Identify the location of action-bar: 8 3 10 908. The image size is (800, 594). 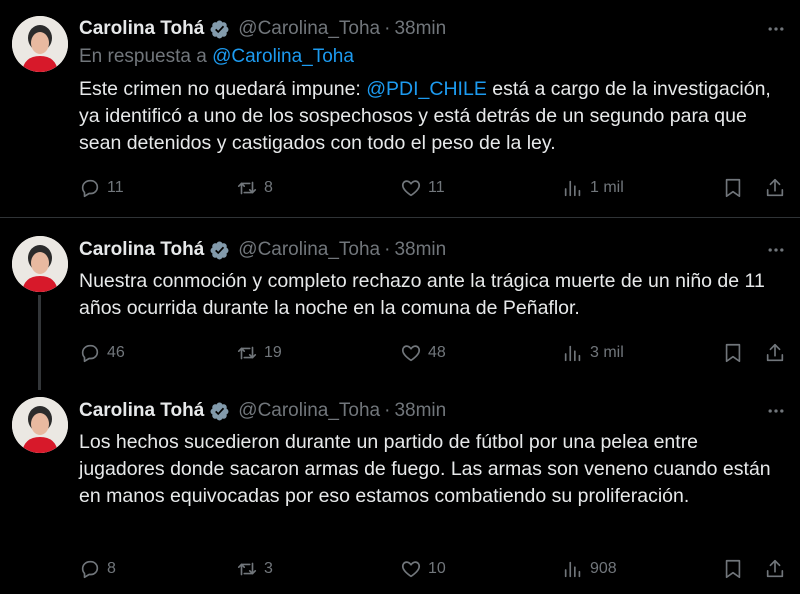
(400, 569).